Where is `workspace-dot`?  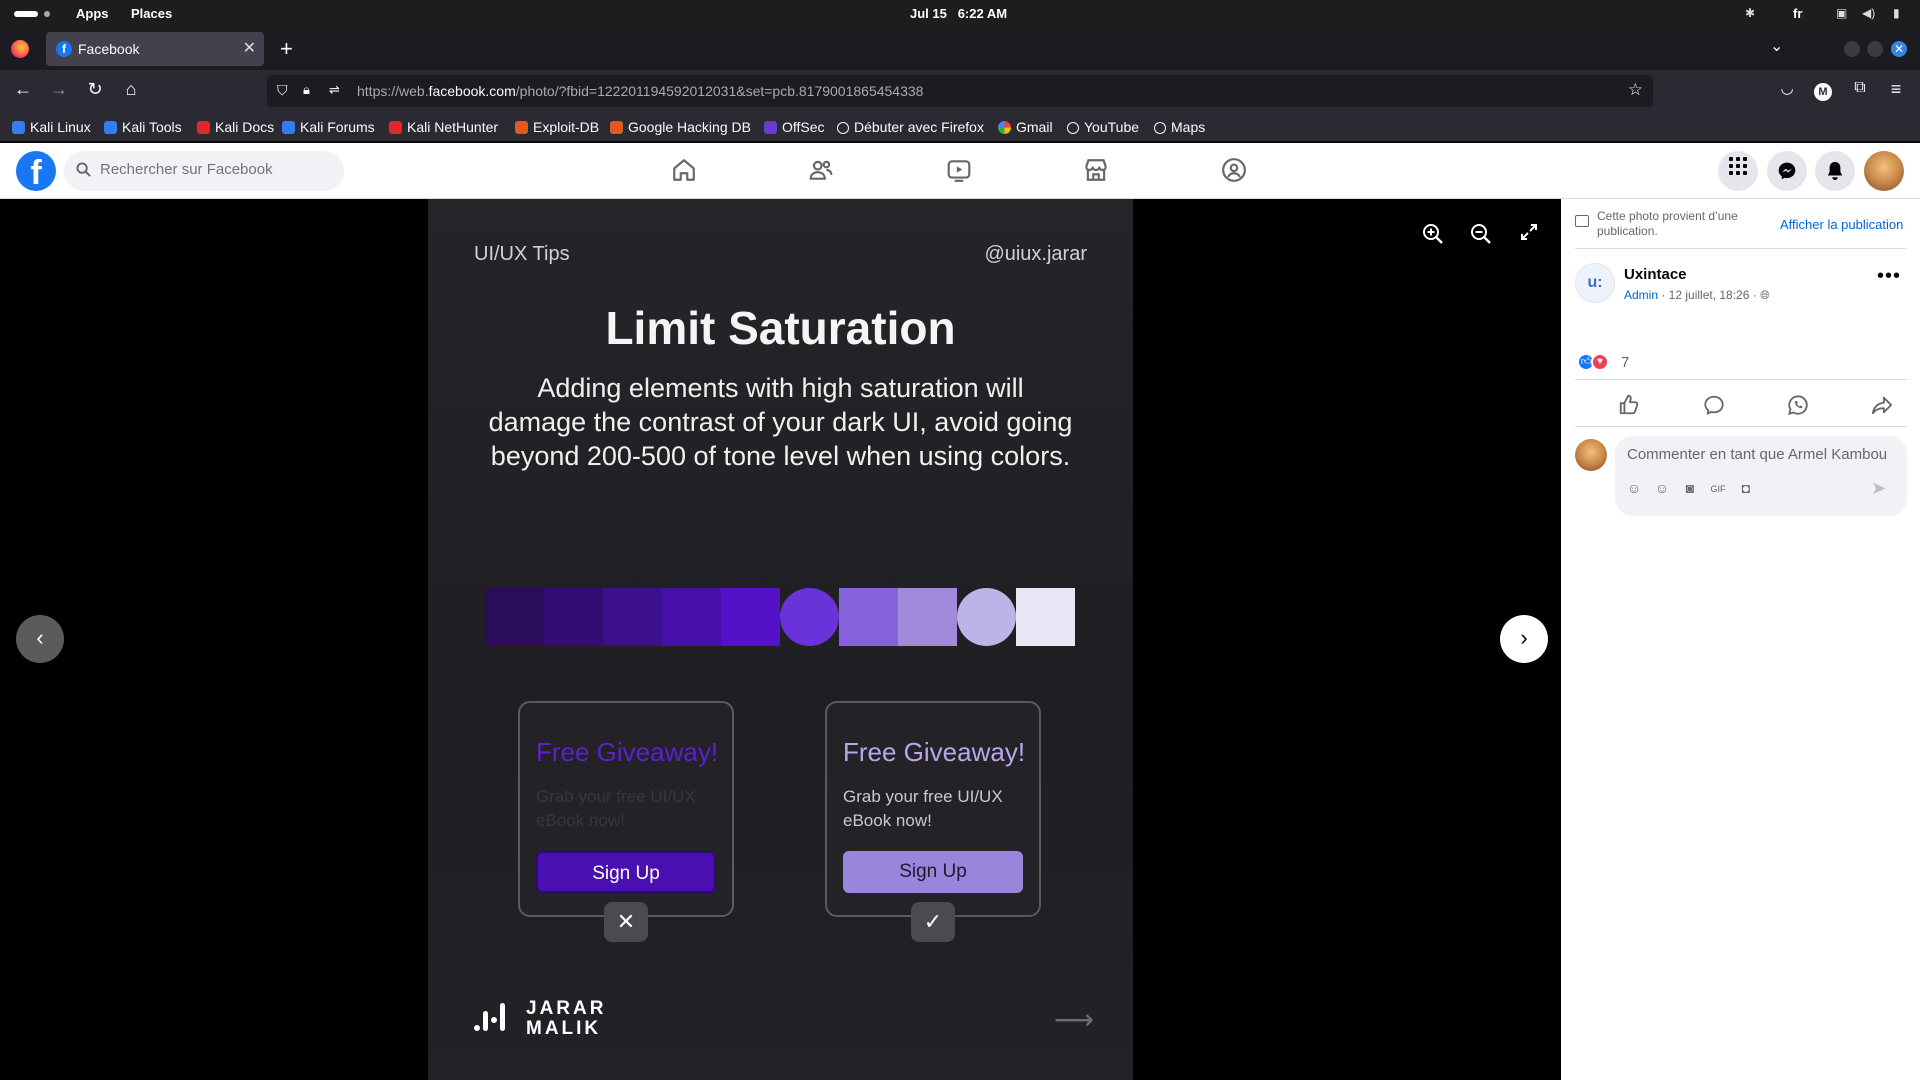
workspace-dot is located at coordinates (47, 14).